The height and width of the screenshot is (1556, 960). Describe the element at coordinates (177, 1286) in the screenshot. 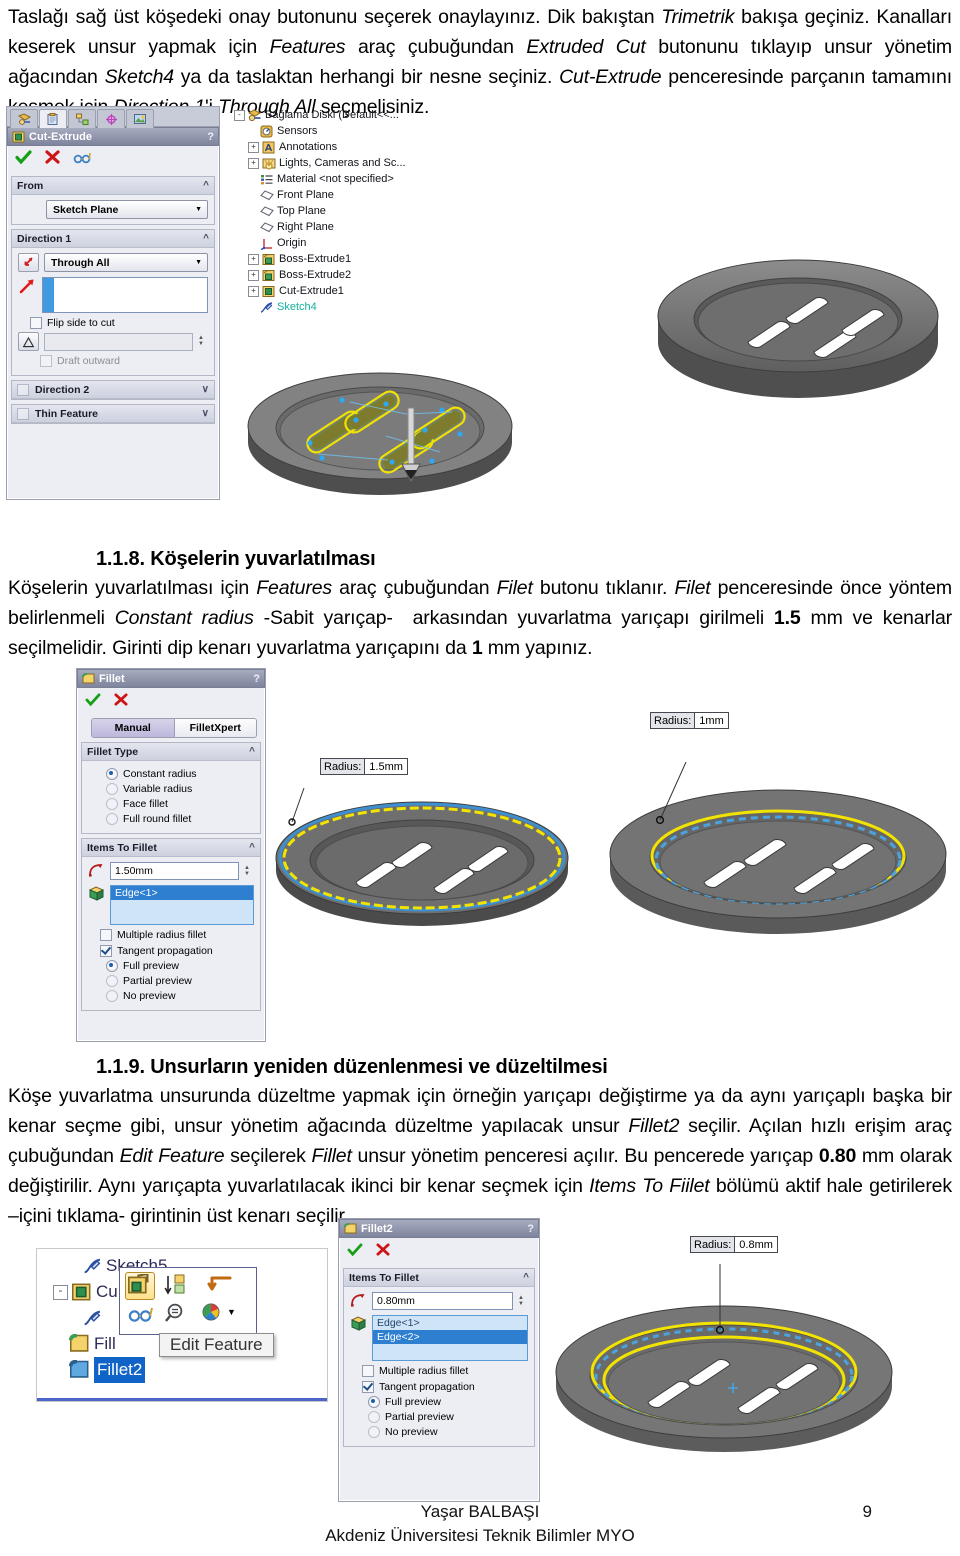

I see `reorder-button` at that location.